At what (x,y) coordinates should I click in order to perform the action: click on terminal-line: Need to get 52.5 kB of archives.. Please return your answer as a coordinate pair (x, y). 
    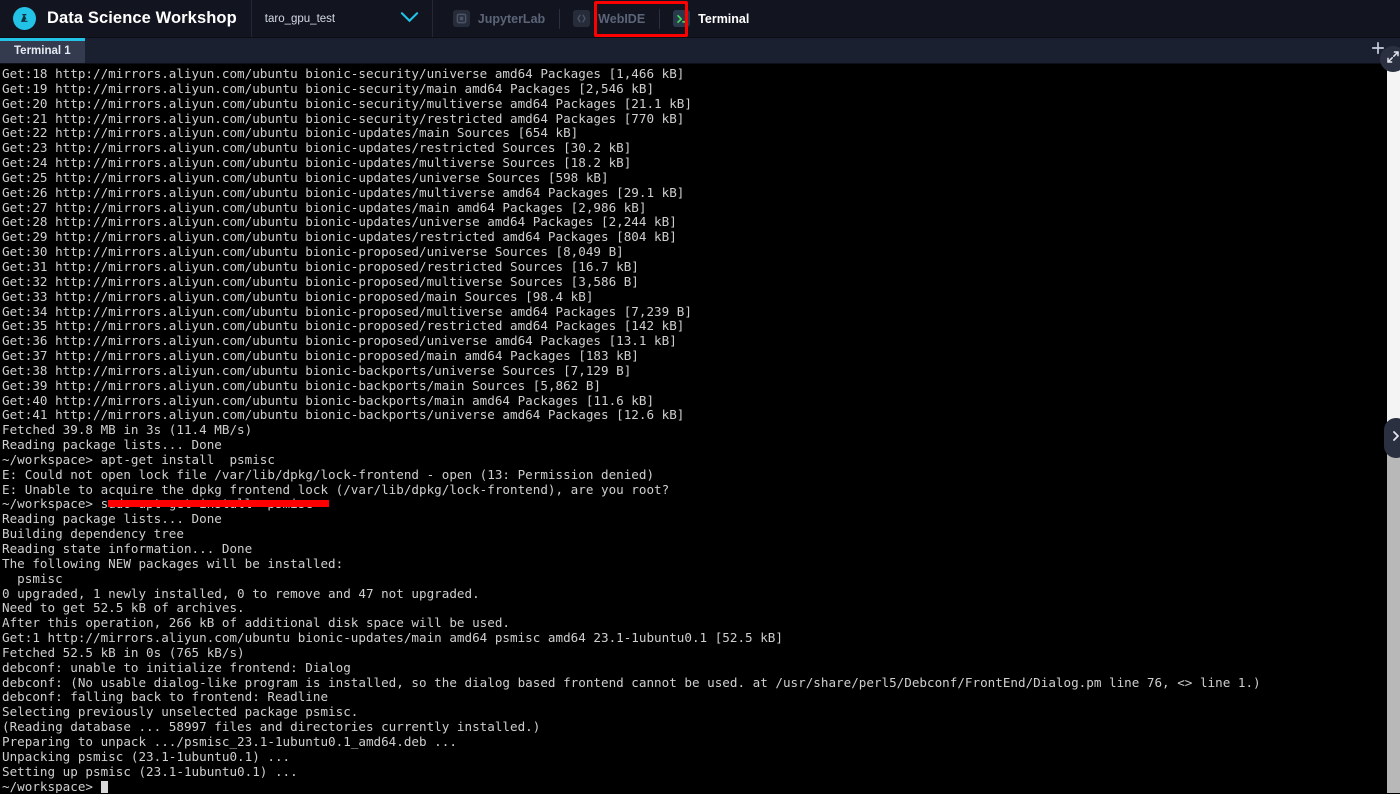
    Looking at the image, I should click on (123, 608).